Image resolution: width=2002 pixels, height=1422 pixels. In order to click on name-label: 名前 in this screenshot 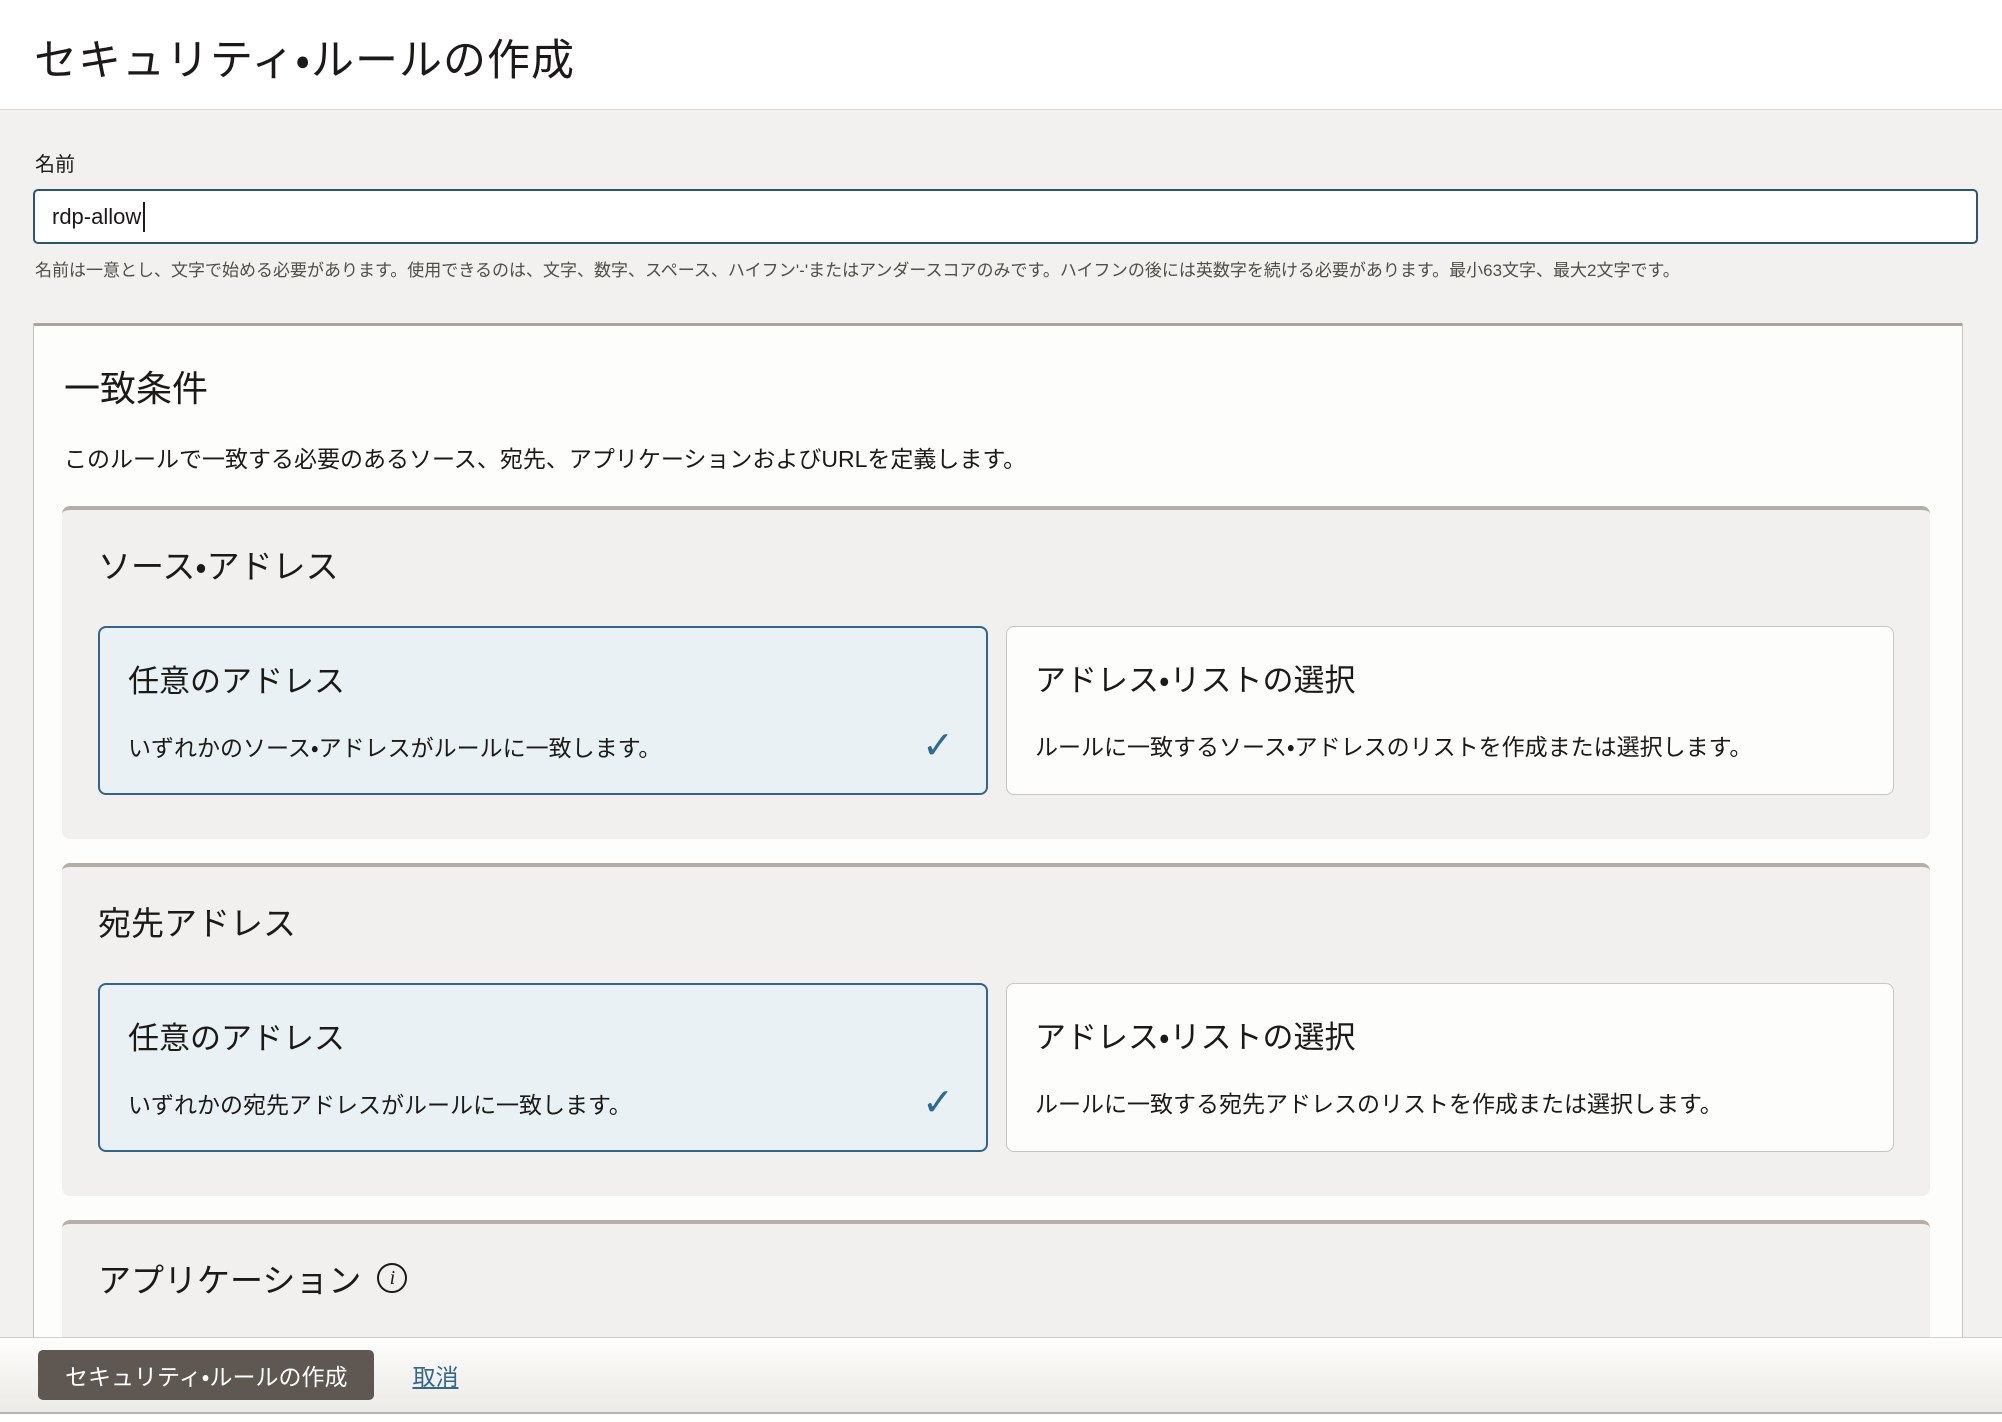, I will do `click(55, 165)`.